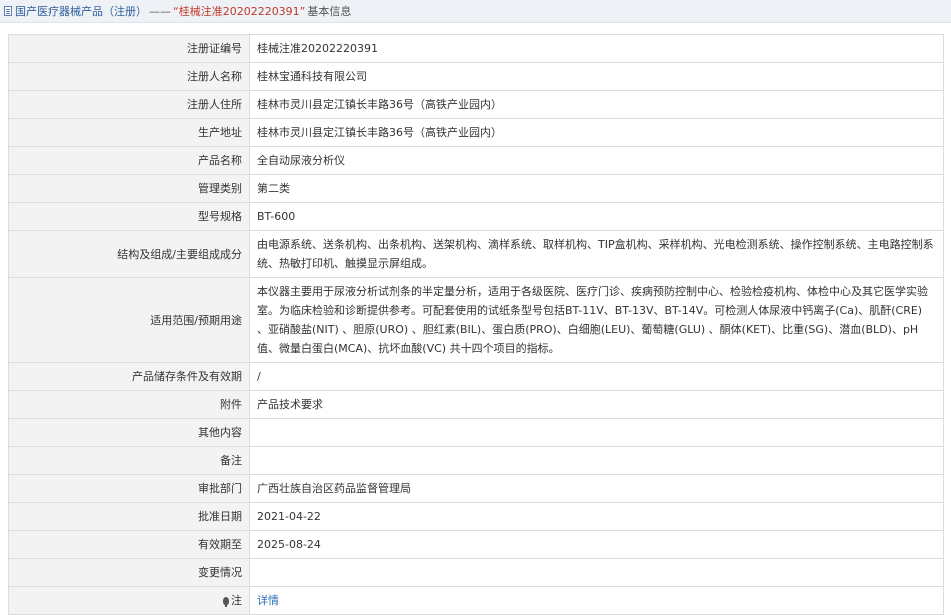  Describe the element at coordinates (596, 48) in the screenshot. I see `row-value: 桂械注准20202220391` at that location.